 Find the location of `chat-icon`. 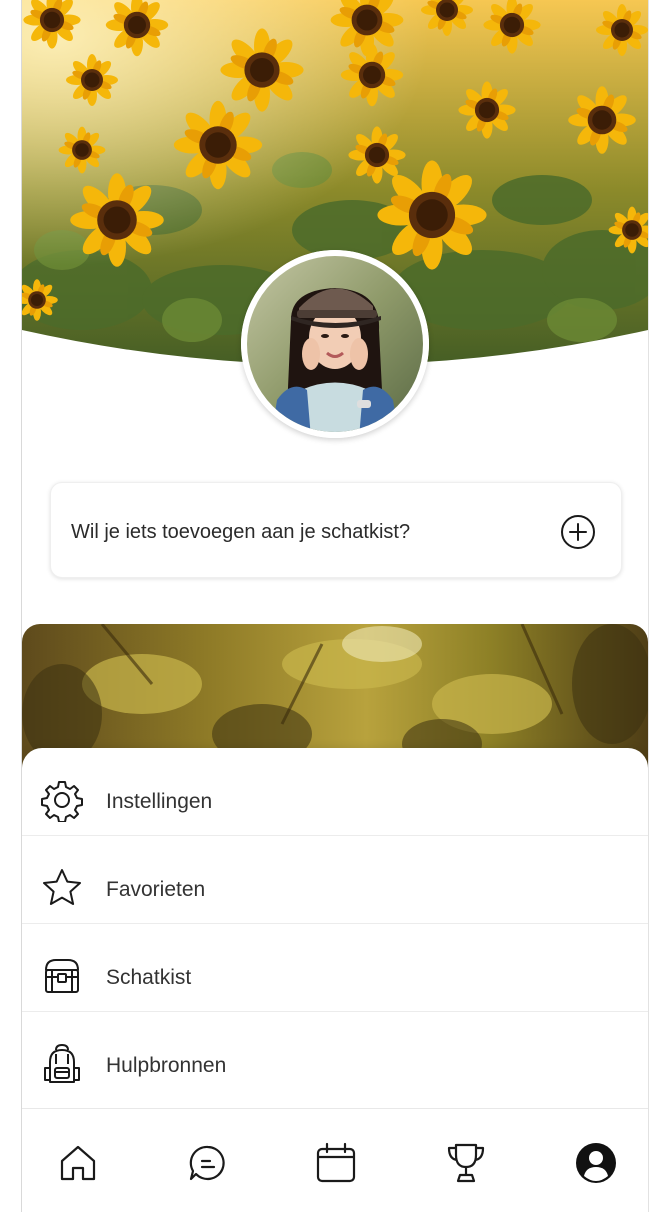

chat-icon is located at coordinates (207, 1163).